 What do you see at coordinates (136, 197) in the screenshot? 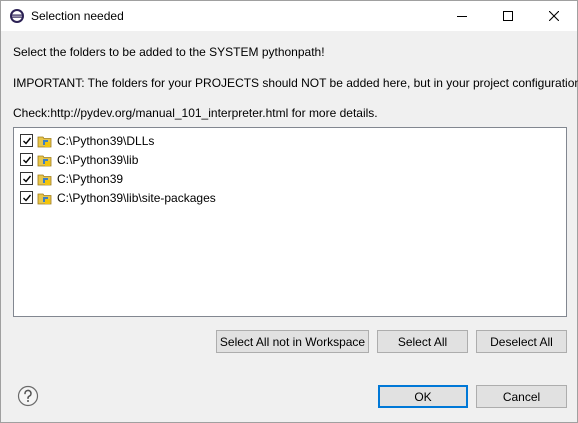
I see `folder-path: C:\Python39\lib\site-packages` at bounding box center [136, 197].